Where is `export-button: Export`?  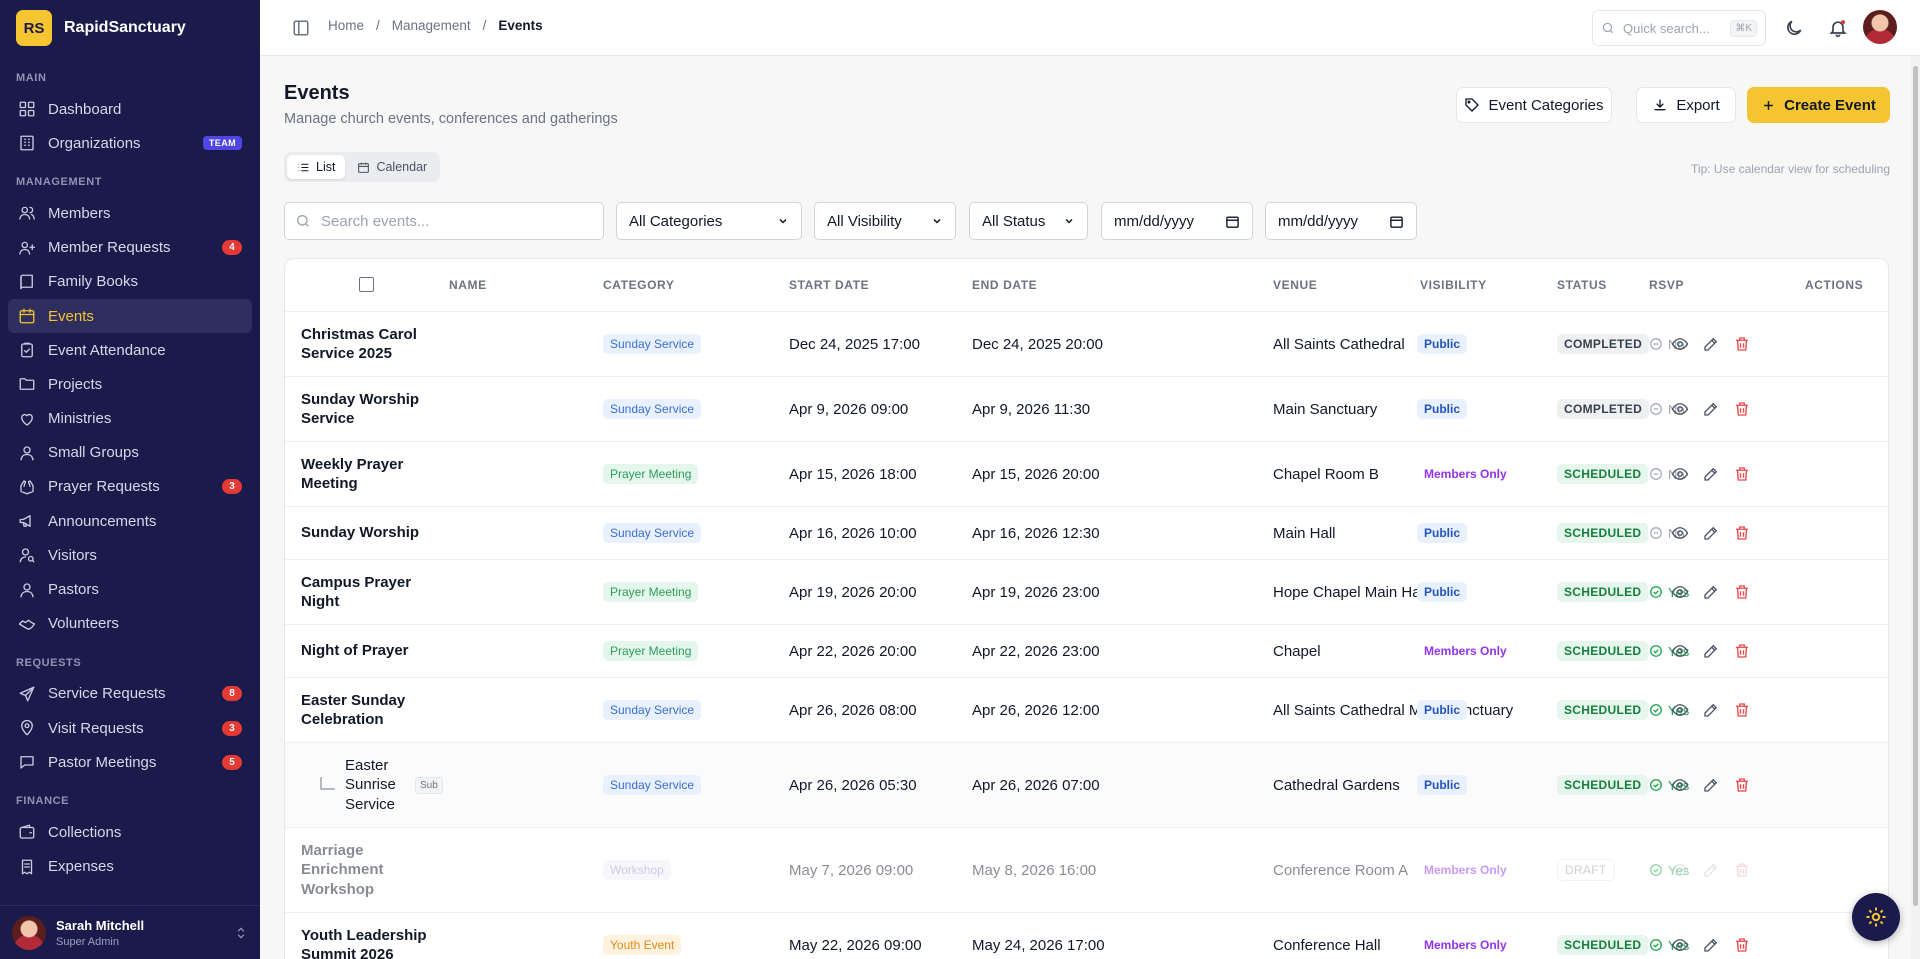 export-button: Export is located at coordinates (1686, 105).